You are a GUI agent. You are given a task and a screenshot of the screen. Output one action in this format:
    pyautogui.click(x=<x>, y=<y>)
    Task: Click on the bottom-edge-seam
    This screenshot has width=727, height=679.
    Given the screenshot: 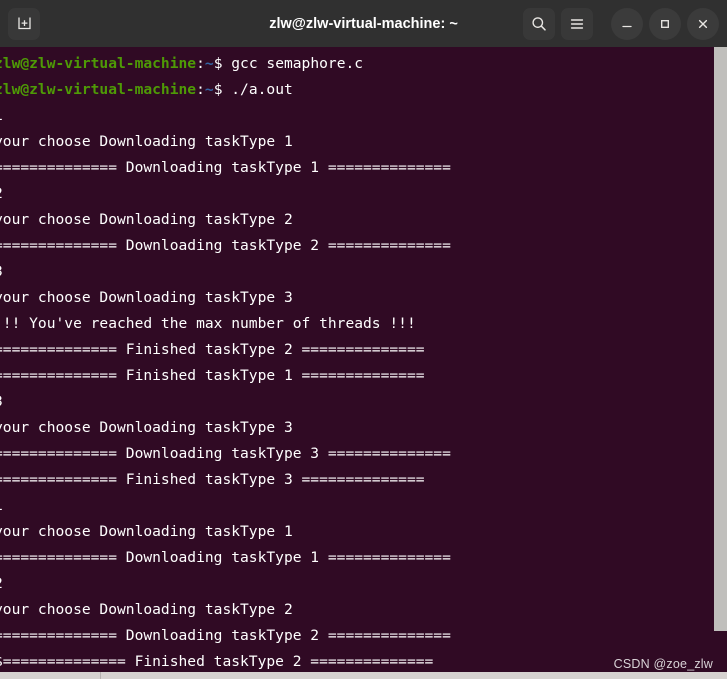 What is the action you would take?
    pyautogui.click(x=100, y=675)
    